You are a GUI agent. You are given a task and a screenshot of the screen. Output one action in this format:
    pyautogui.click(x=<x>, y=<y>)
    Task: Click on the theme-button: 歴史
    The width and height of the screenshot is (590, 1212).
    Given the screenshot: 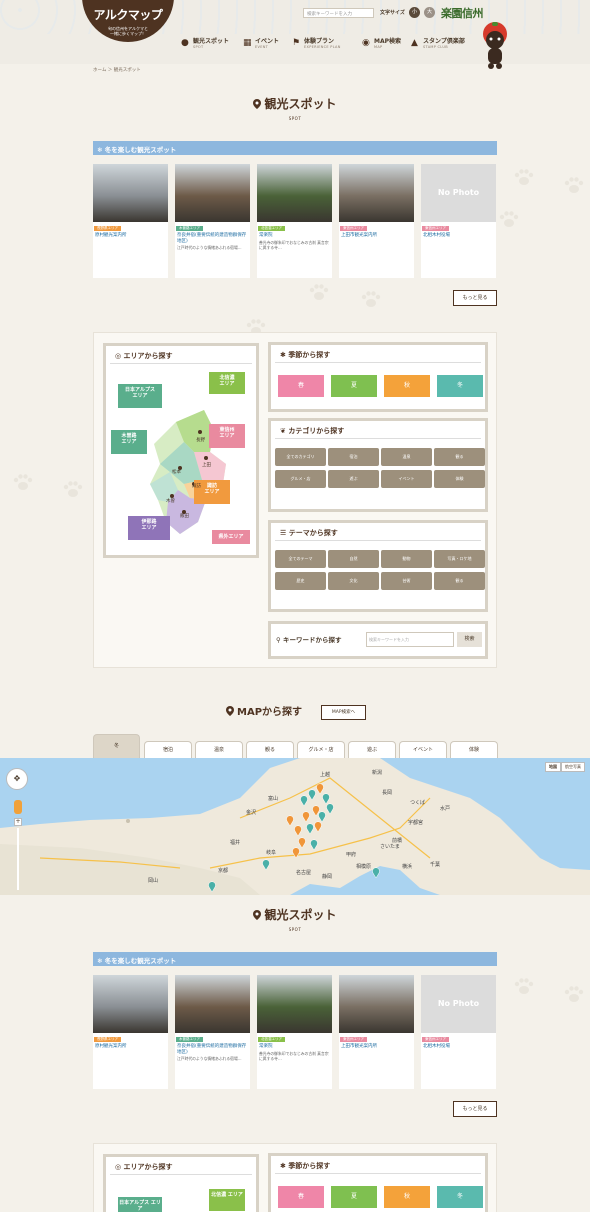 What is the action you would take?
    pyautogui.click(x=300, y=581)
    